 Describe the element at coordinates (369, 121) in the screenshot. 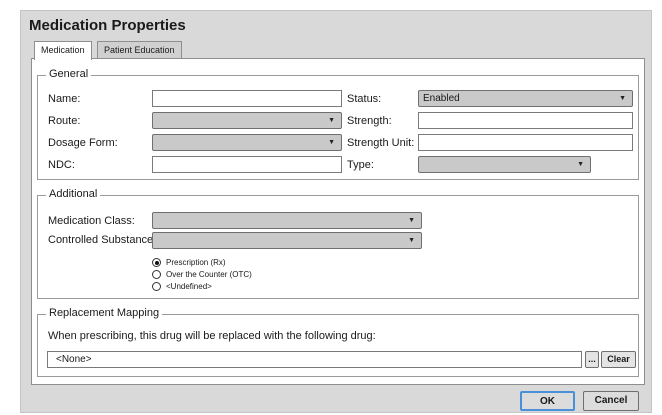

I see `strength-label: Strength:` at that location.